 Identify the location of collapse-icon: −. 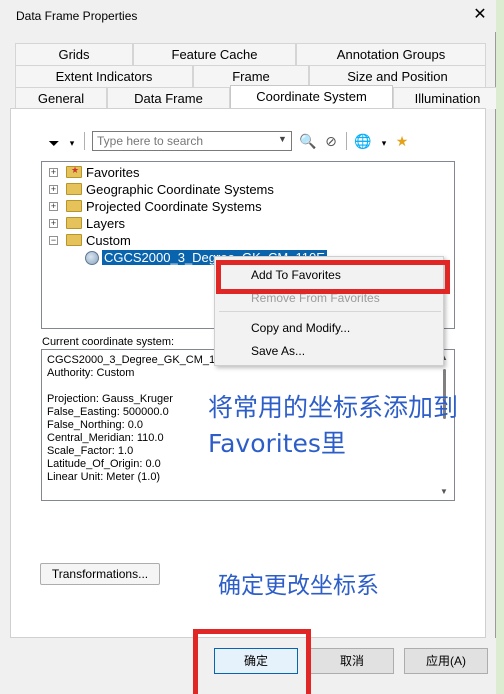
(53, 240).